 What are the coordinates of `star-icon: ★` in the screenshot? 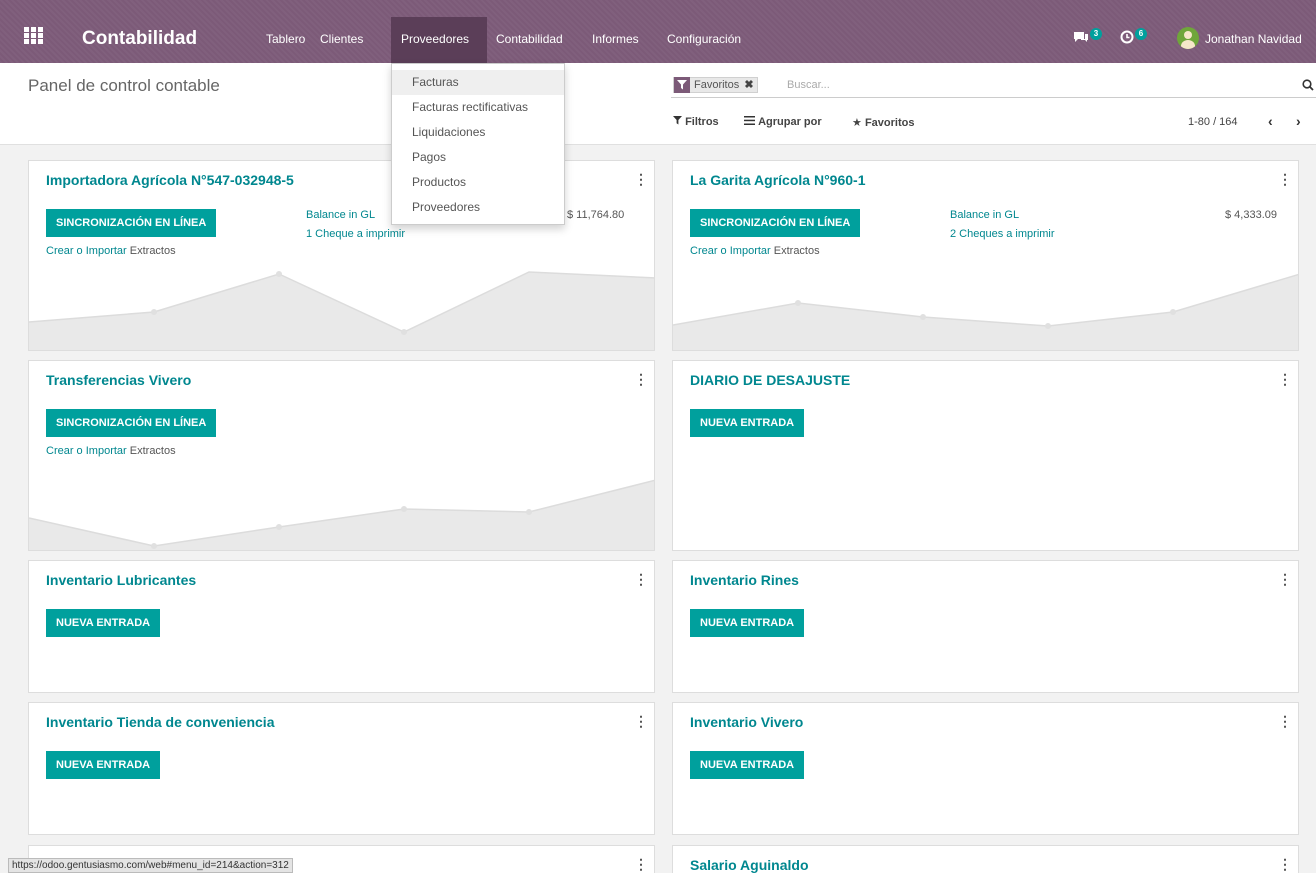 It's located at (857, 123).